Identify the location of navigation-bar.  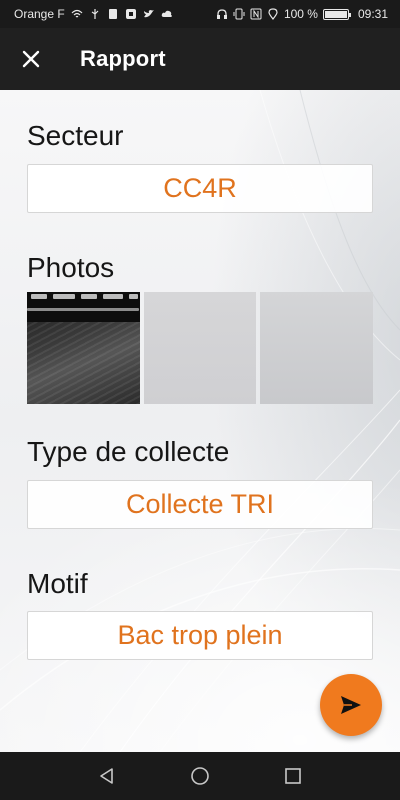
(200, 776).